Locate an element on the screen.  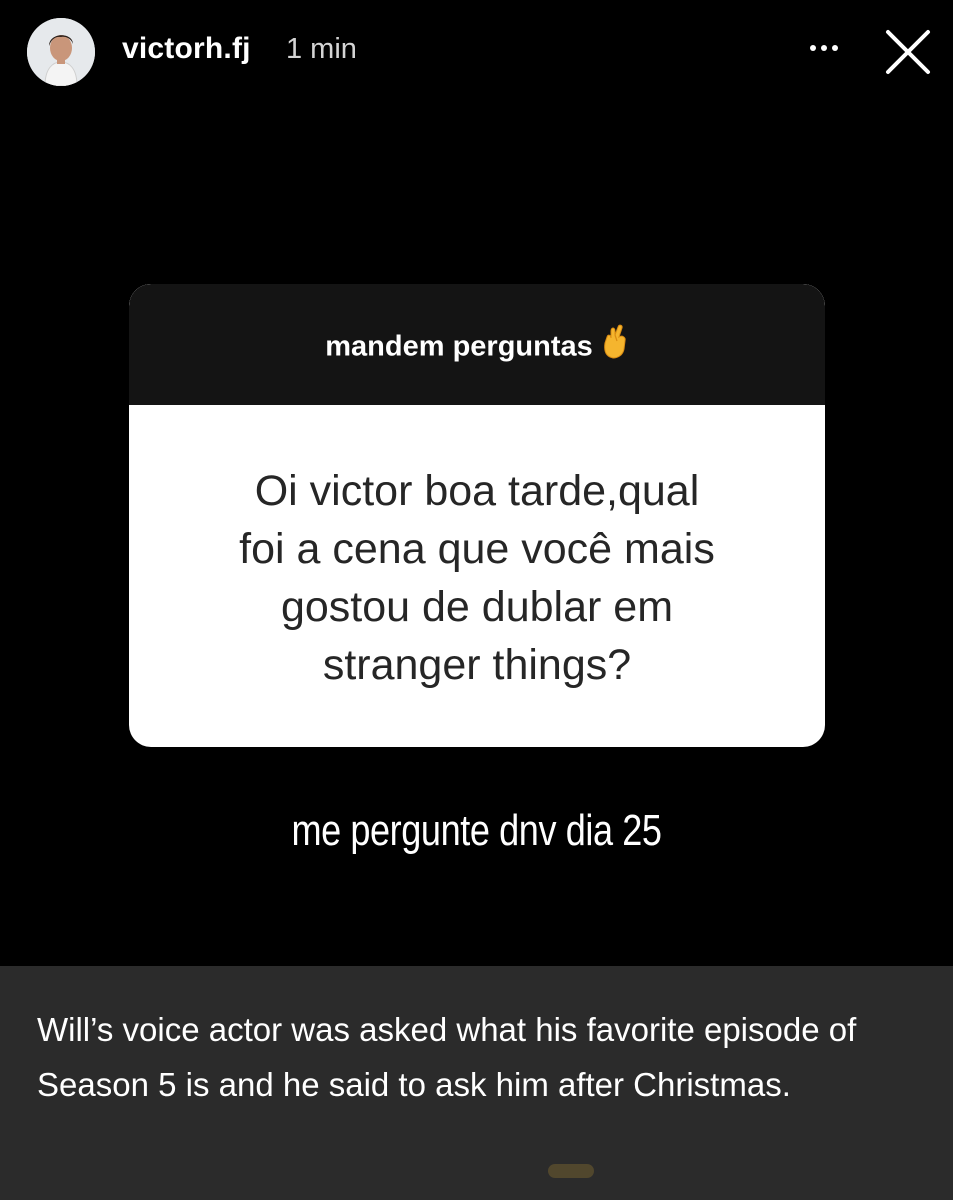
question-sticker-header: mandem perguntas is located at coordinates (477, 344).